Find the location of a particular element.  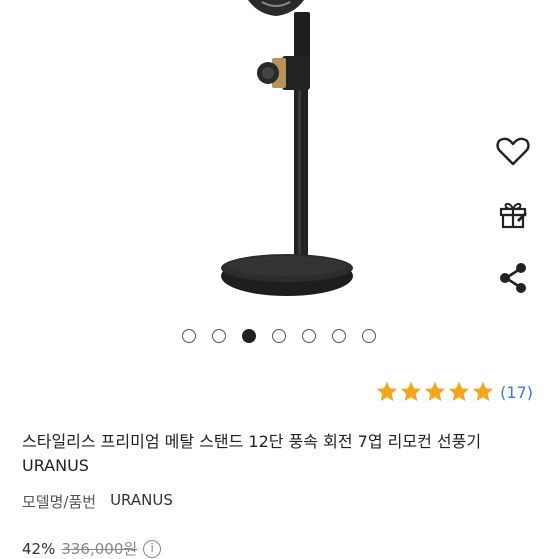

heart-icon is located at coordinates (513, 151).